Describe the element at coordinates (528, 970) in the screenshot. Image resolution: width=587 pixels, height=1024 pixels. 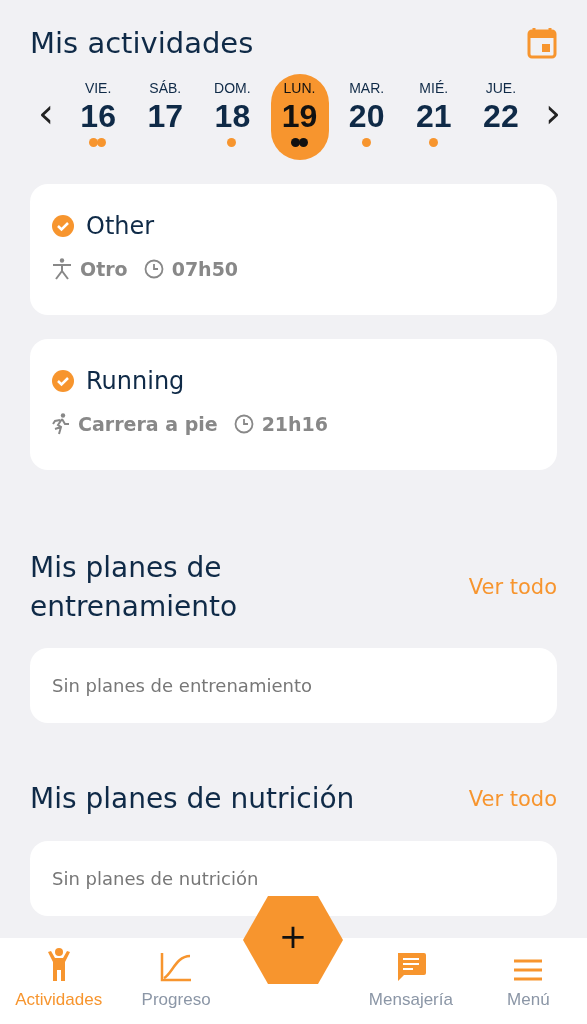
I see `menu-icon` at that location.